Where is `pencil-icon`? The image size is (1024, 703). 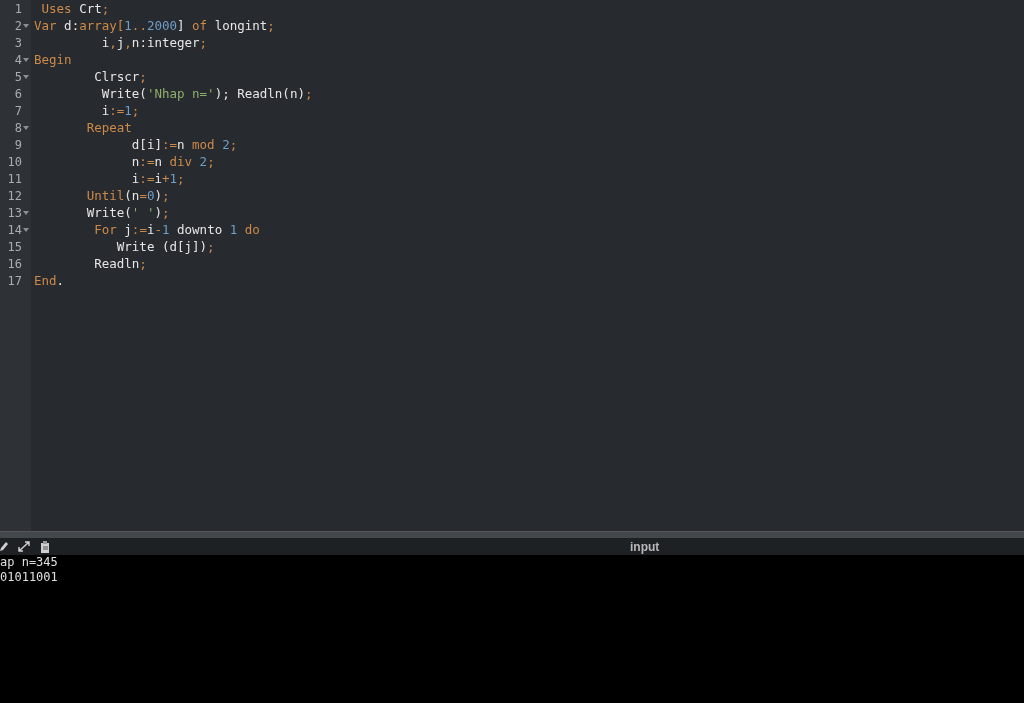
pencil-icon is located at coordinates (4, 546).